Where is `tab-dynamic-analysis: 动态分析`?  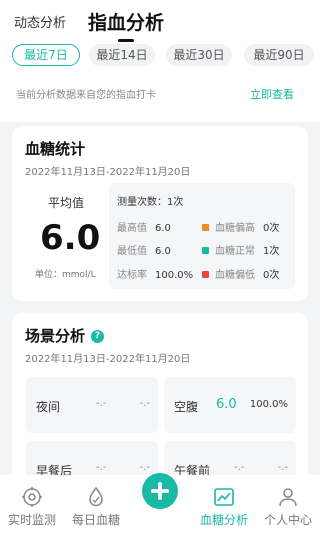
tab-dynamic-analysis: 动态分析 is located at coordinates (40, 21).